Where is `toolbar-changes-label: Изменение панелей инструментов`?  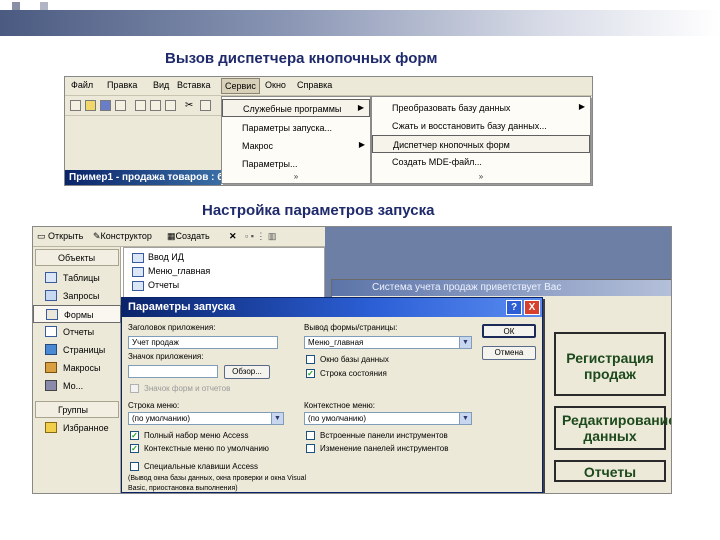 toolbar-changes-label: Изменение панелей инструментов is located at coordinates (384, 448).